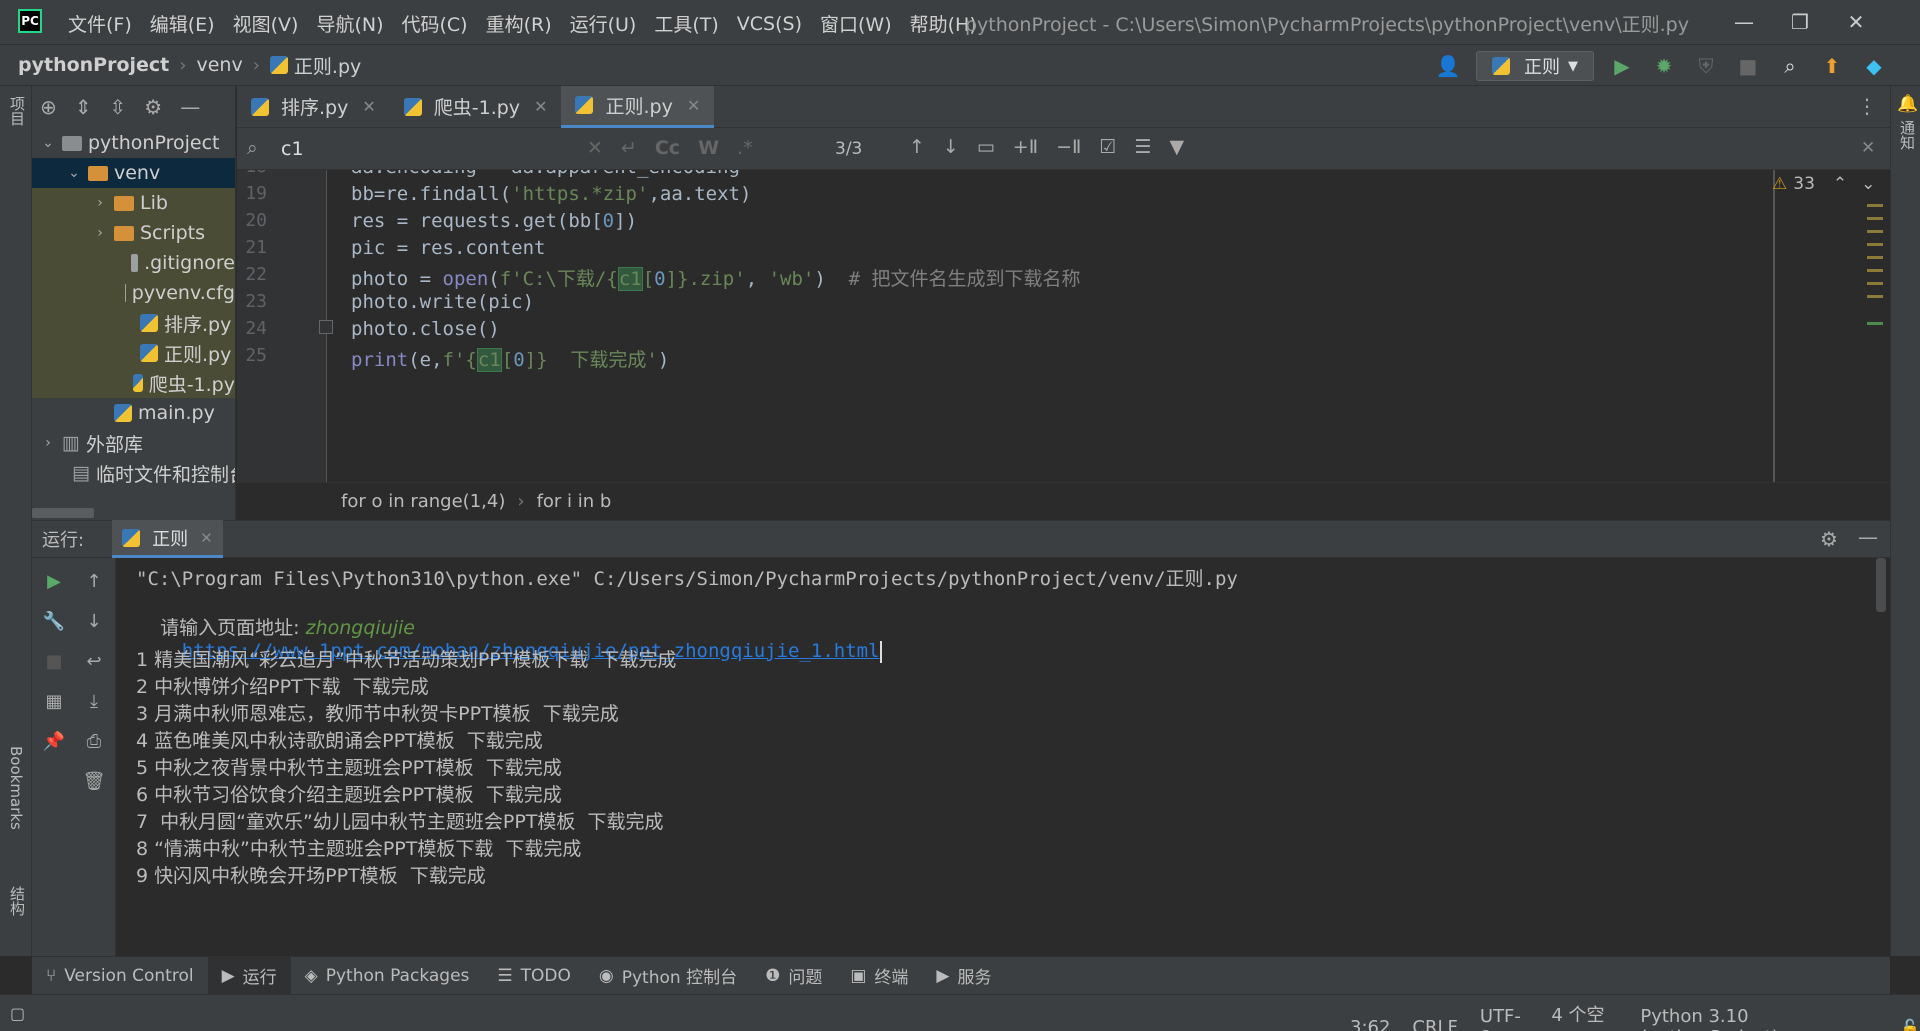 The height and width of the screenshot is (1031, 1920). Describe the element at coordinates (167, 539) in the screenshot. I see `run-tab-regex: 正则 ✕` at that location.